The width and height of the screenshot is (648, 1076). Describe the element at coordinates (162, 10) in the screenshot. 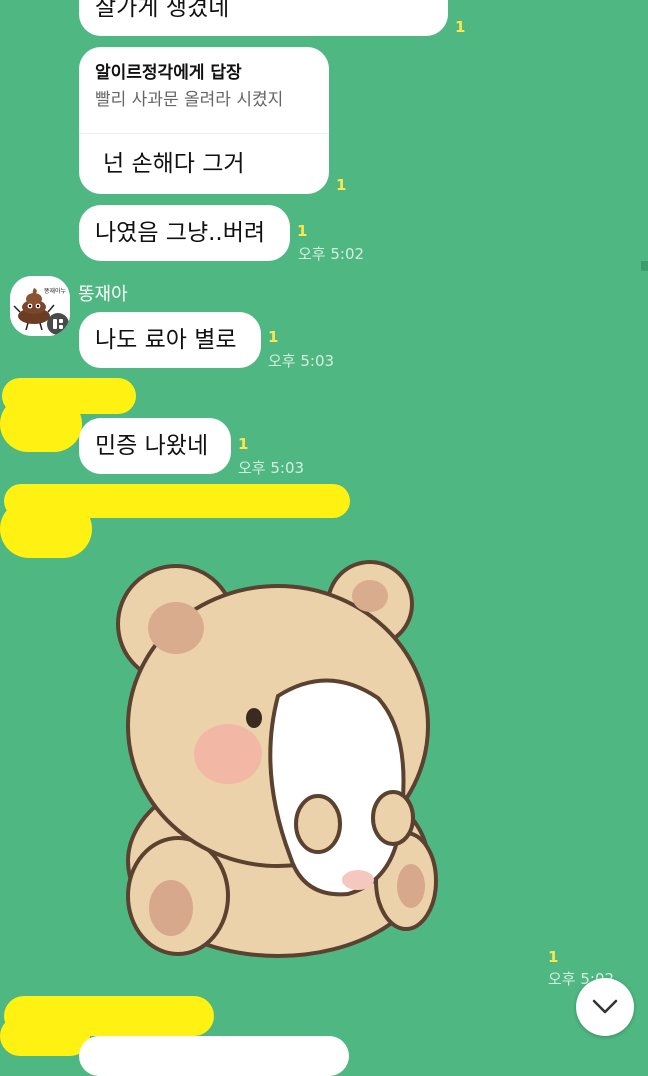

I see `message-text: 잘가게 생겼네` at that location.